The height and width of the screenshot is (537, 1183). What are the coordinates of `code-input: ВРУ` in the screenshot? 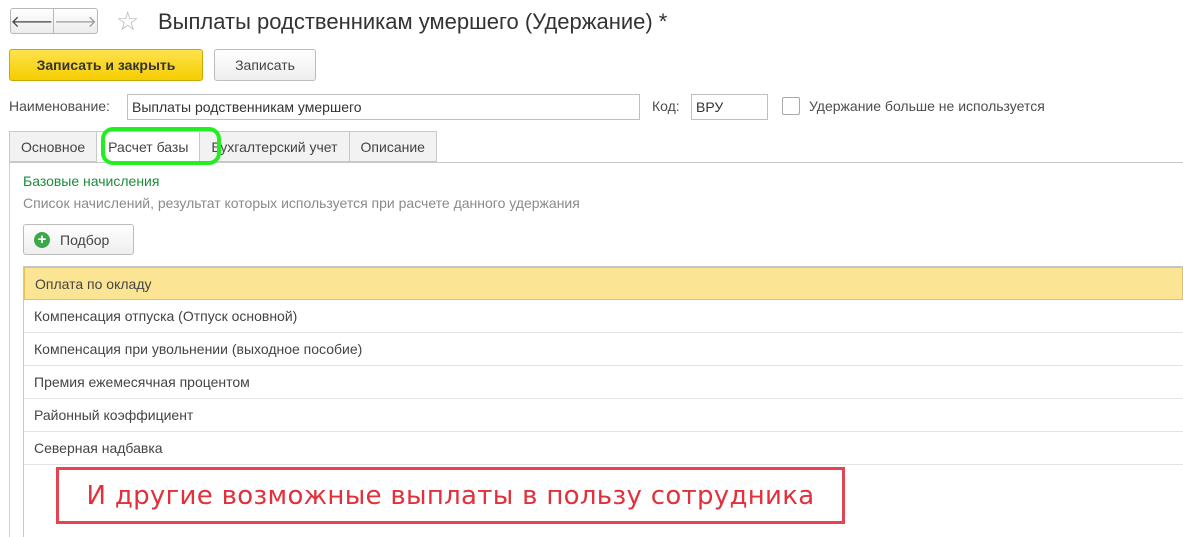 It's located at (729, 107).